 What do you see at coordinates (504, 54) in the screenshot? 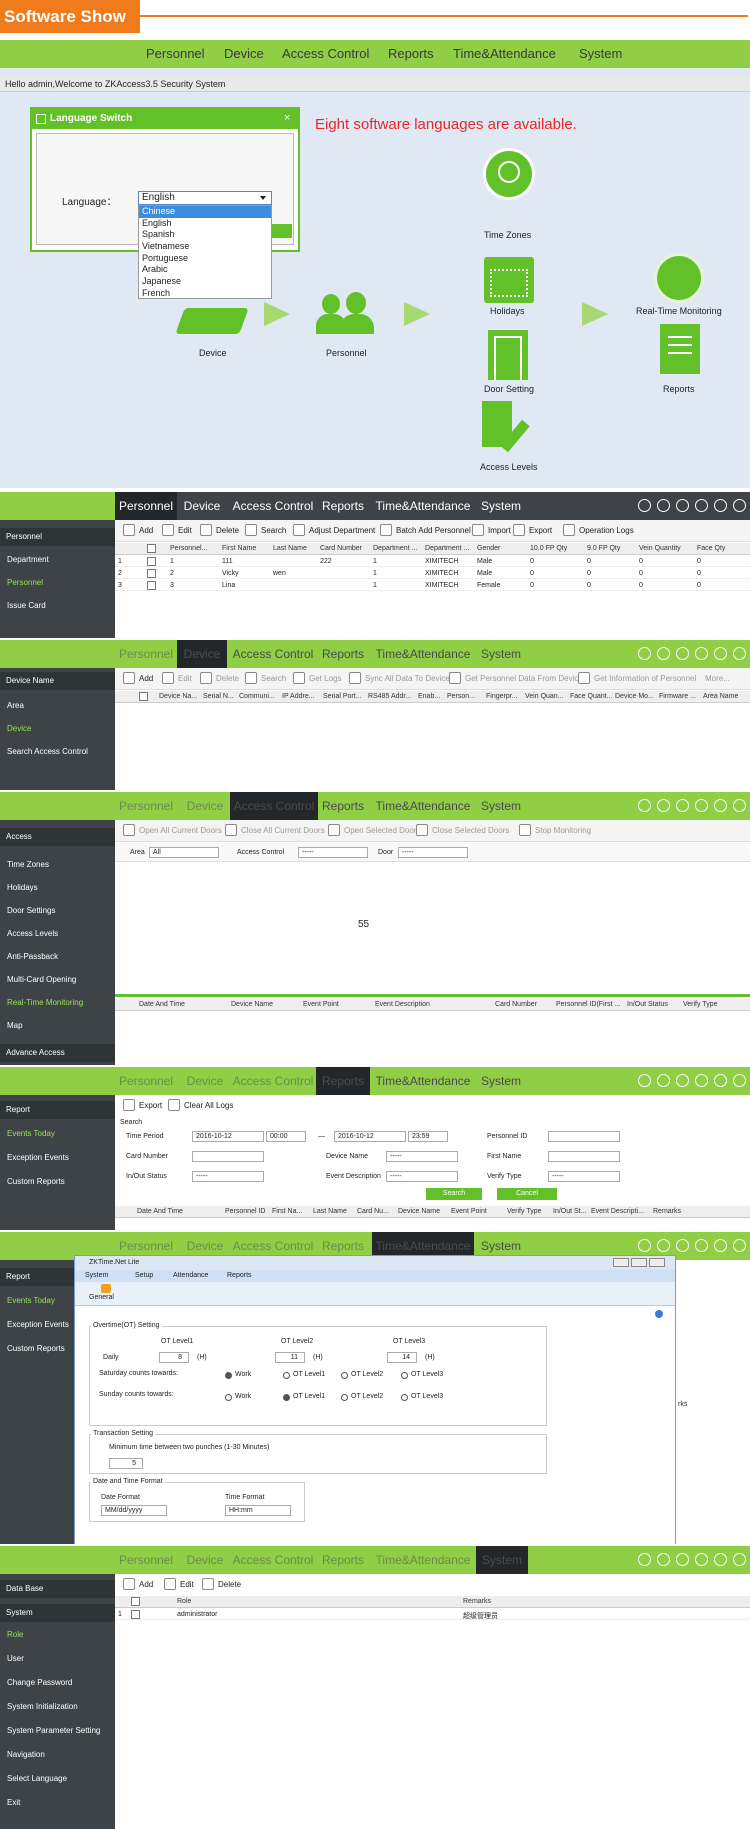
I see `nav-time-attendance: Time&Attendance` at bounding box center [504, 54].